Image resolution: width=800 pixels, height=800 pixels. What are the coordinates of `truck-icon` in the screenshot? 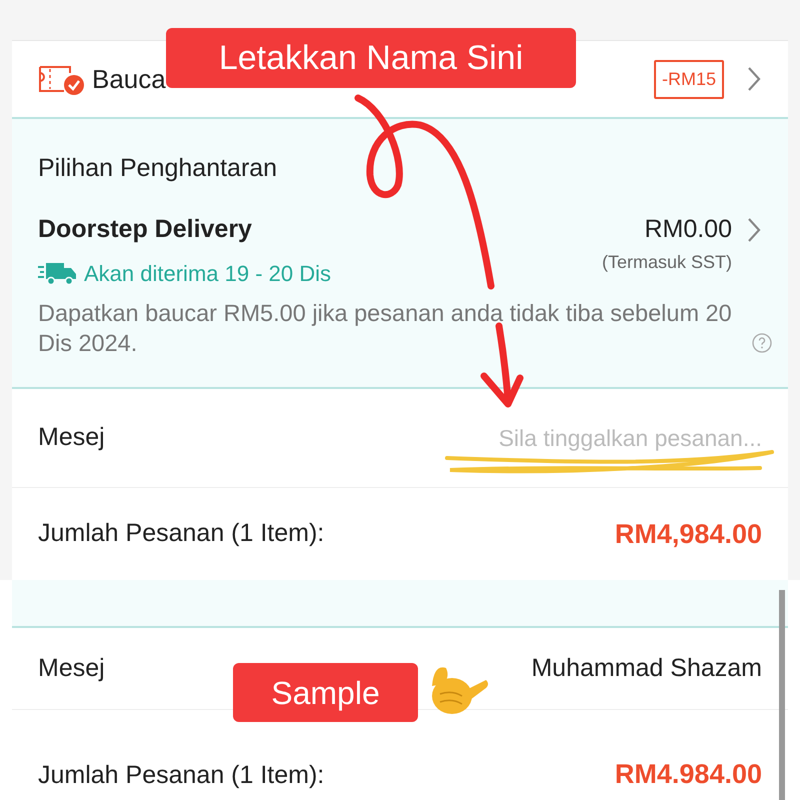 It's located at (58, 273).